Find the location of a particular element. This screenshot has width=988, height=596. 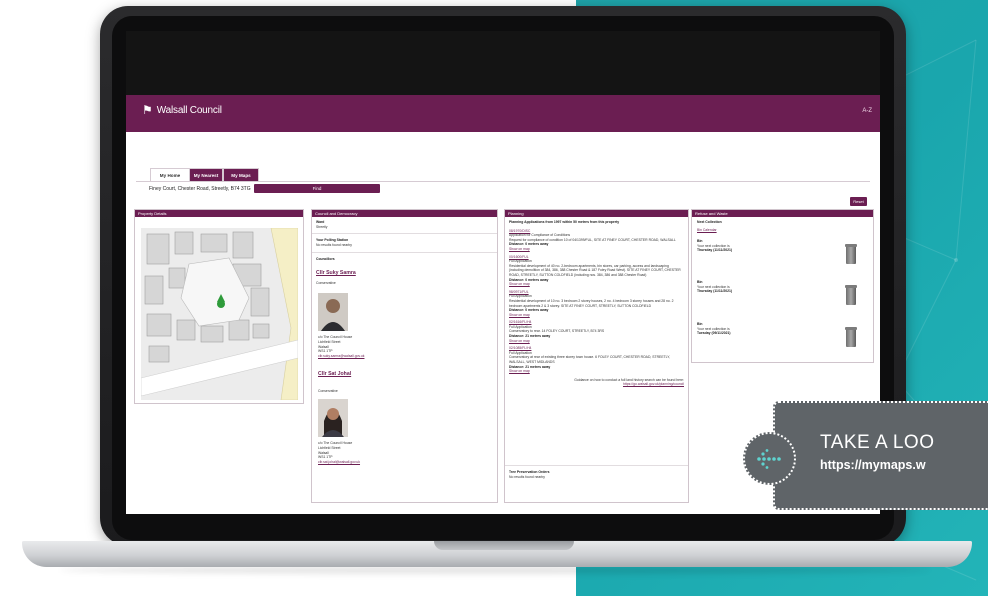

find-button: Find is located at coordinates (317, 188).